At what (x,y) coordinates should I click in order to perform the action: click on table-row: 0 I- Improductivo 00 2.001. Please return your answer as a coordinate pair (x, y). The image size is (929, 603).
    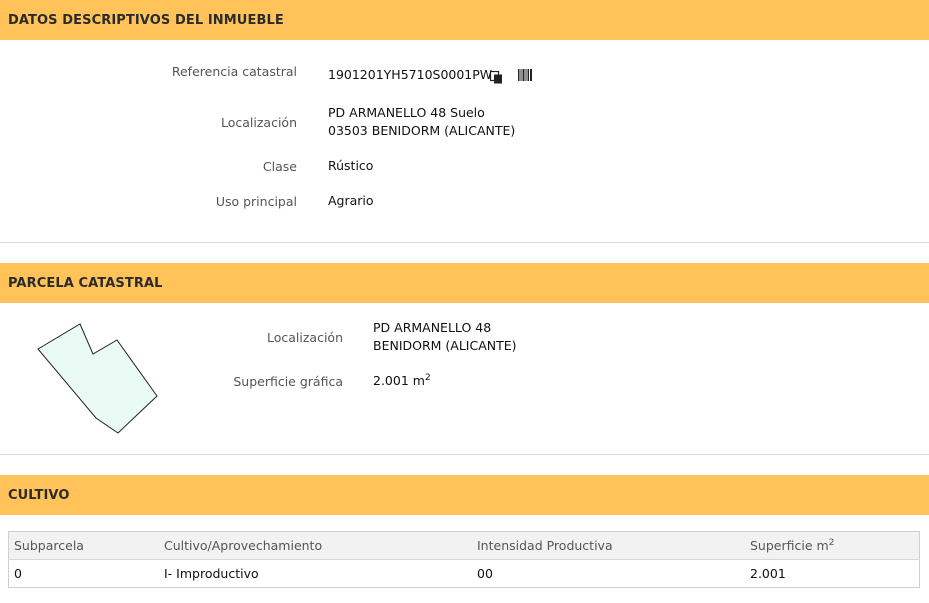
    Looking at the image, I should click on (464, 574).